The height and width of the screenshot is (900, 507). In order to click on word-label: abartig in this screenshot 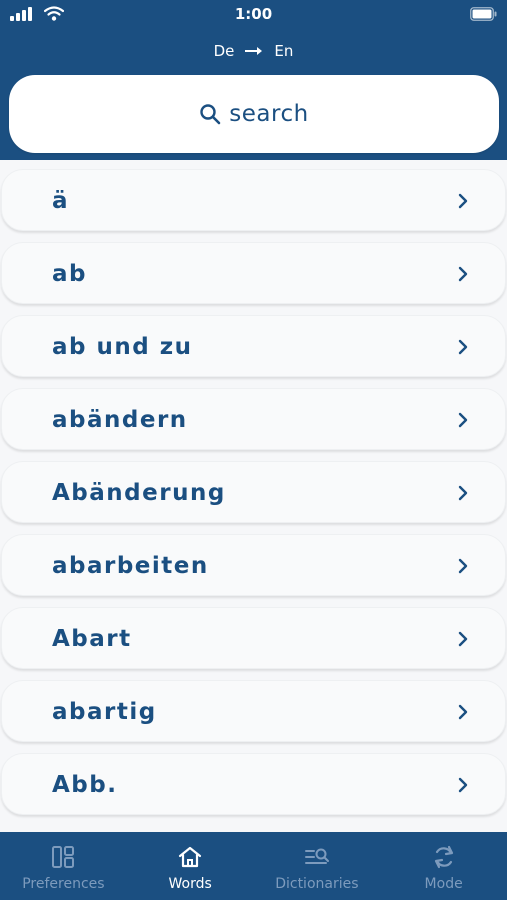, I will do `click(104, 712)`.